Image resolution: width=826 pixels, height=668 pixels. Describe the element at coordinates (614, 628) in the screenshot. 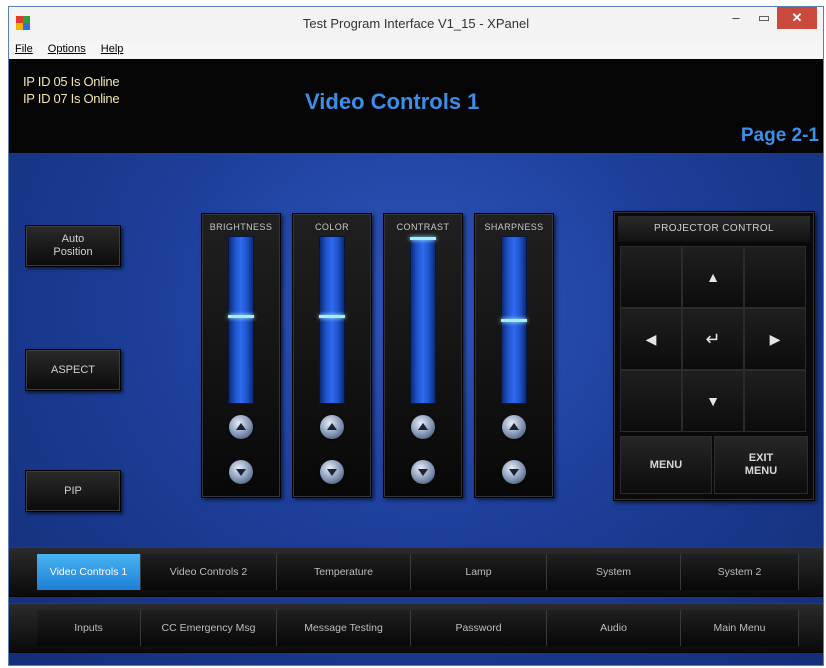

I see `tab-audio: Audio` at that location.